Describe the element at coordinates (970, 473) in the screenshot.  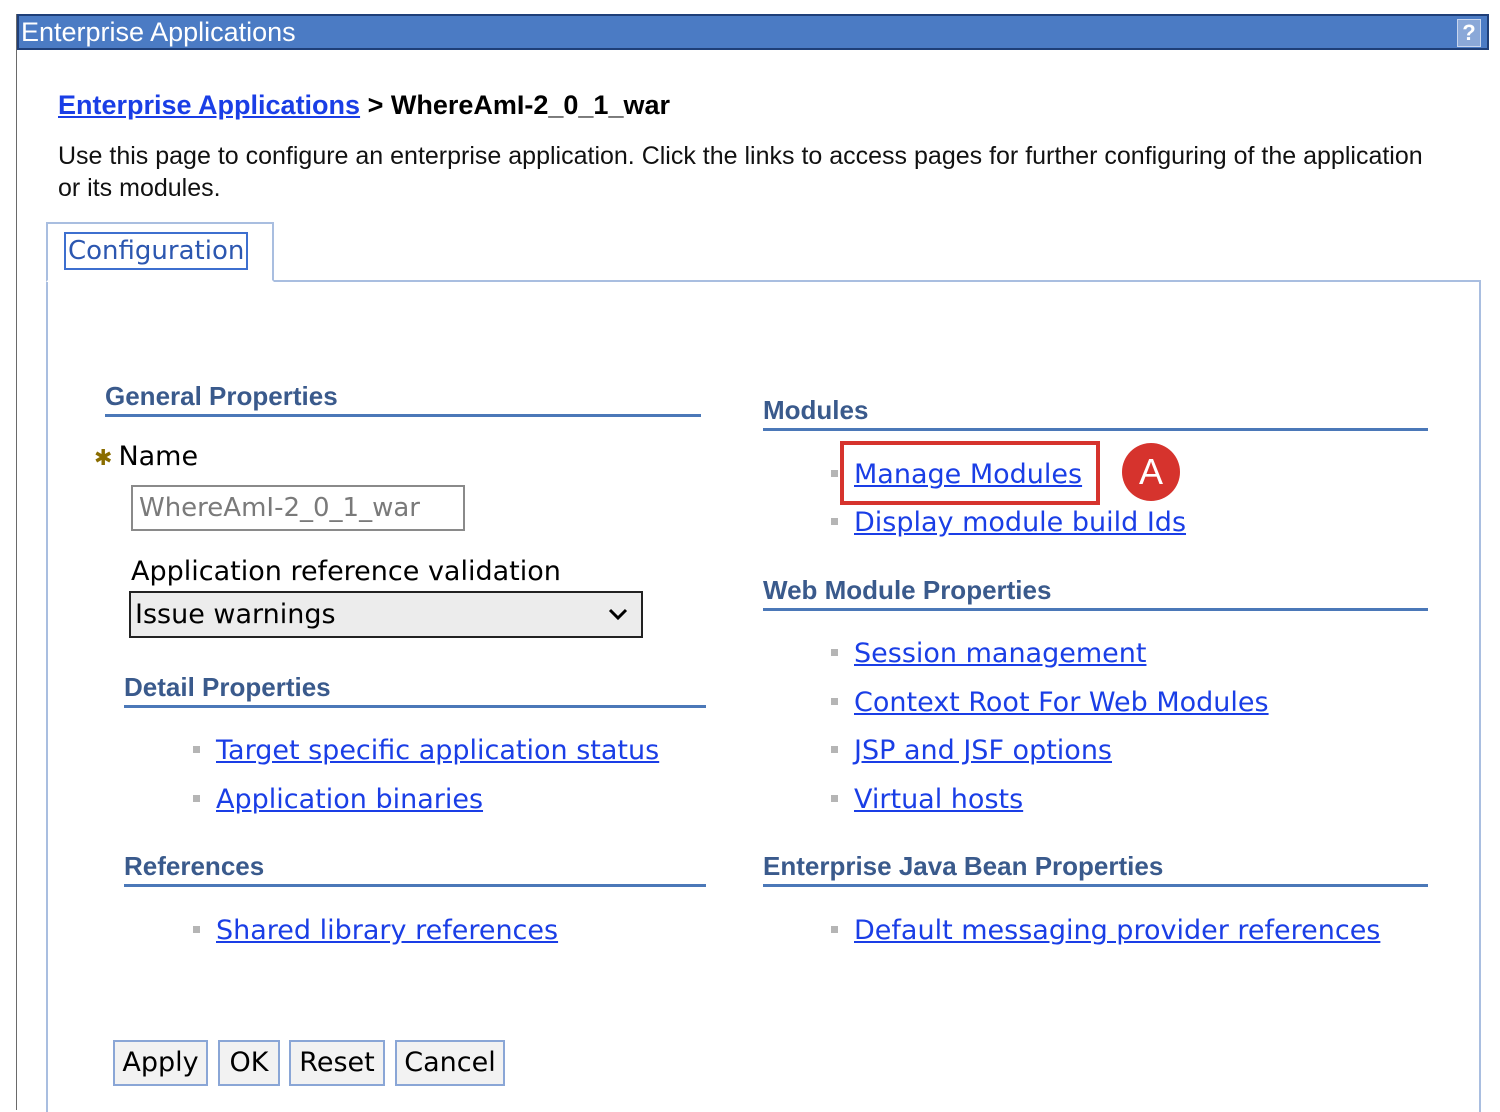
I see `annotation-highlight-box` at that location.